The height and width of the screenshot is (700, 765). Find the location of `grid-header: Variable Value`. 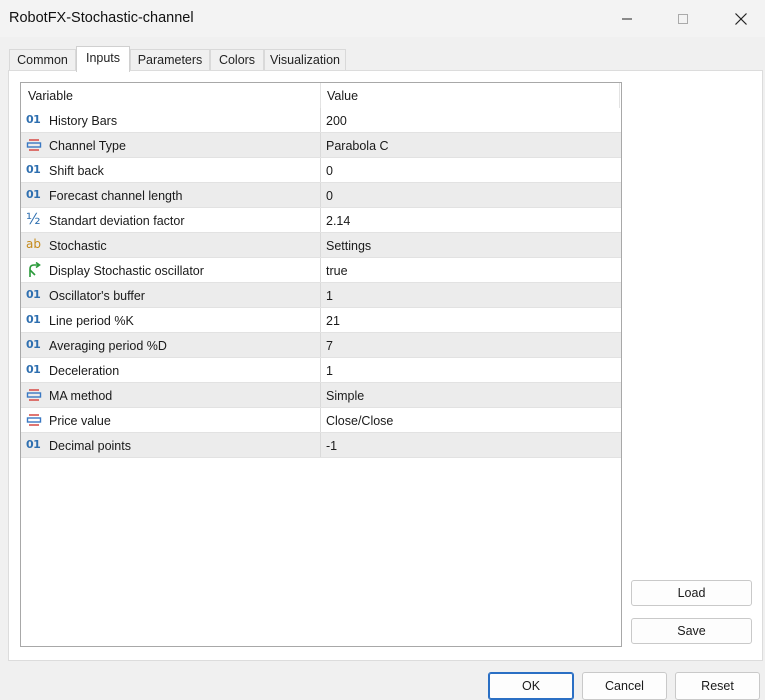

grid-header: Variable Value is located at coordinates (321, 95).